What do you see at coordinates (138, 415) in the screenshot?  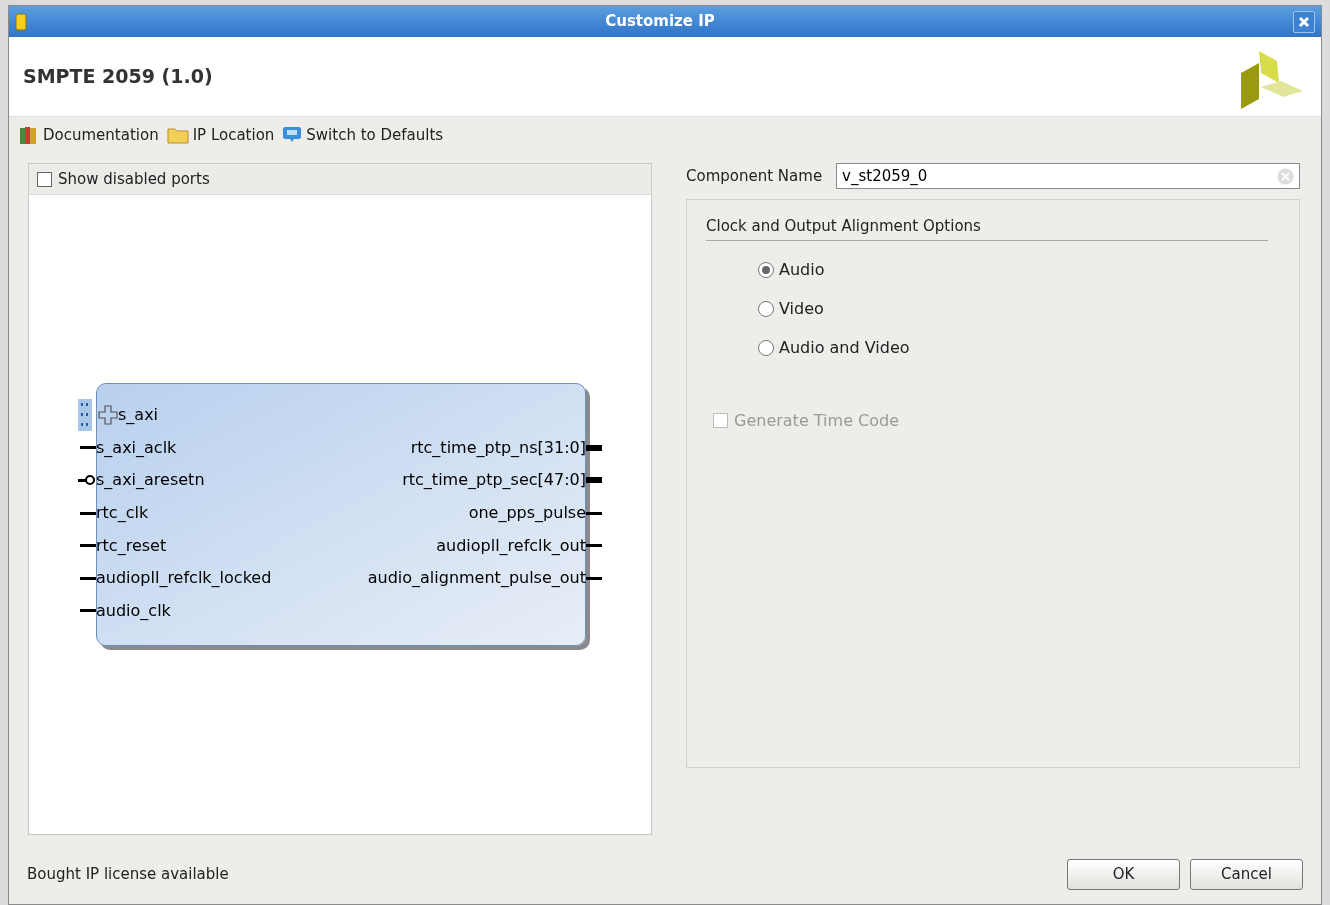 I see `port-label: s_axi` at bounding box center [138, 415].